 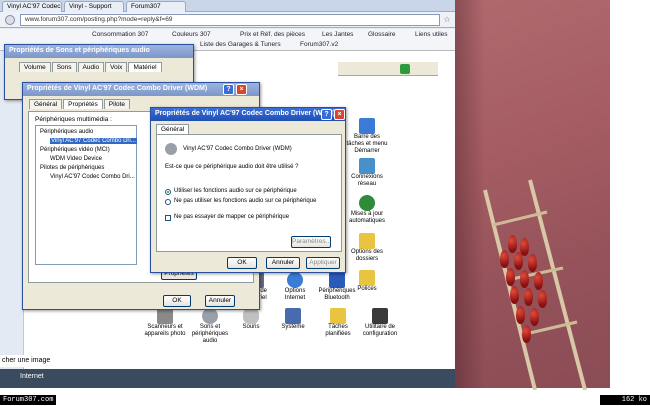 What do you see at coordinates (380, 316) in the screenshot?
I see `config-icon` at bounding box center [380, 316].